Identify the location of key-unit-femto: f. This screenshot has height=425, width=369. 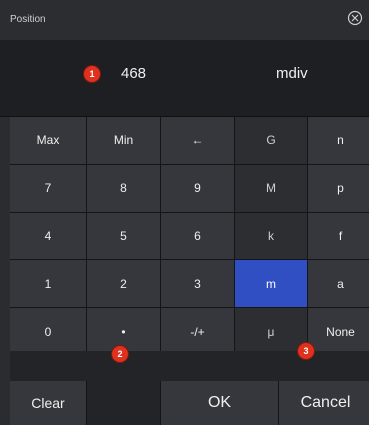
(338, 236).